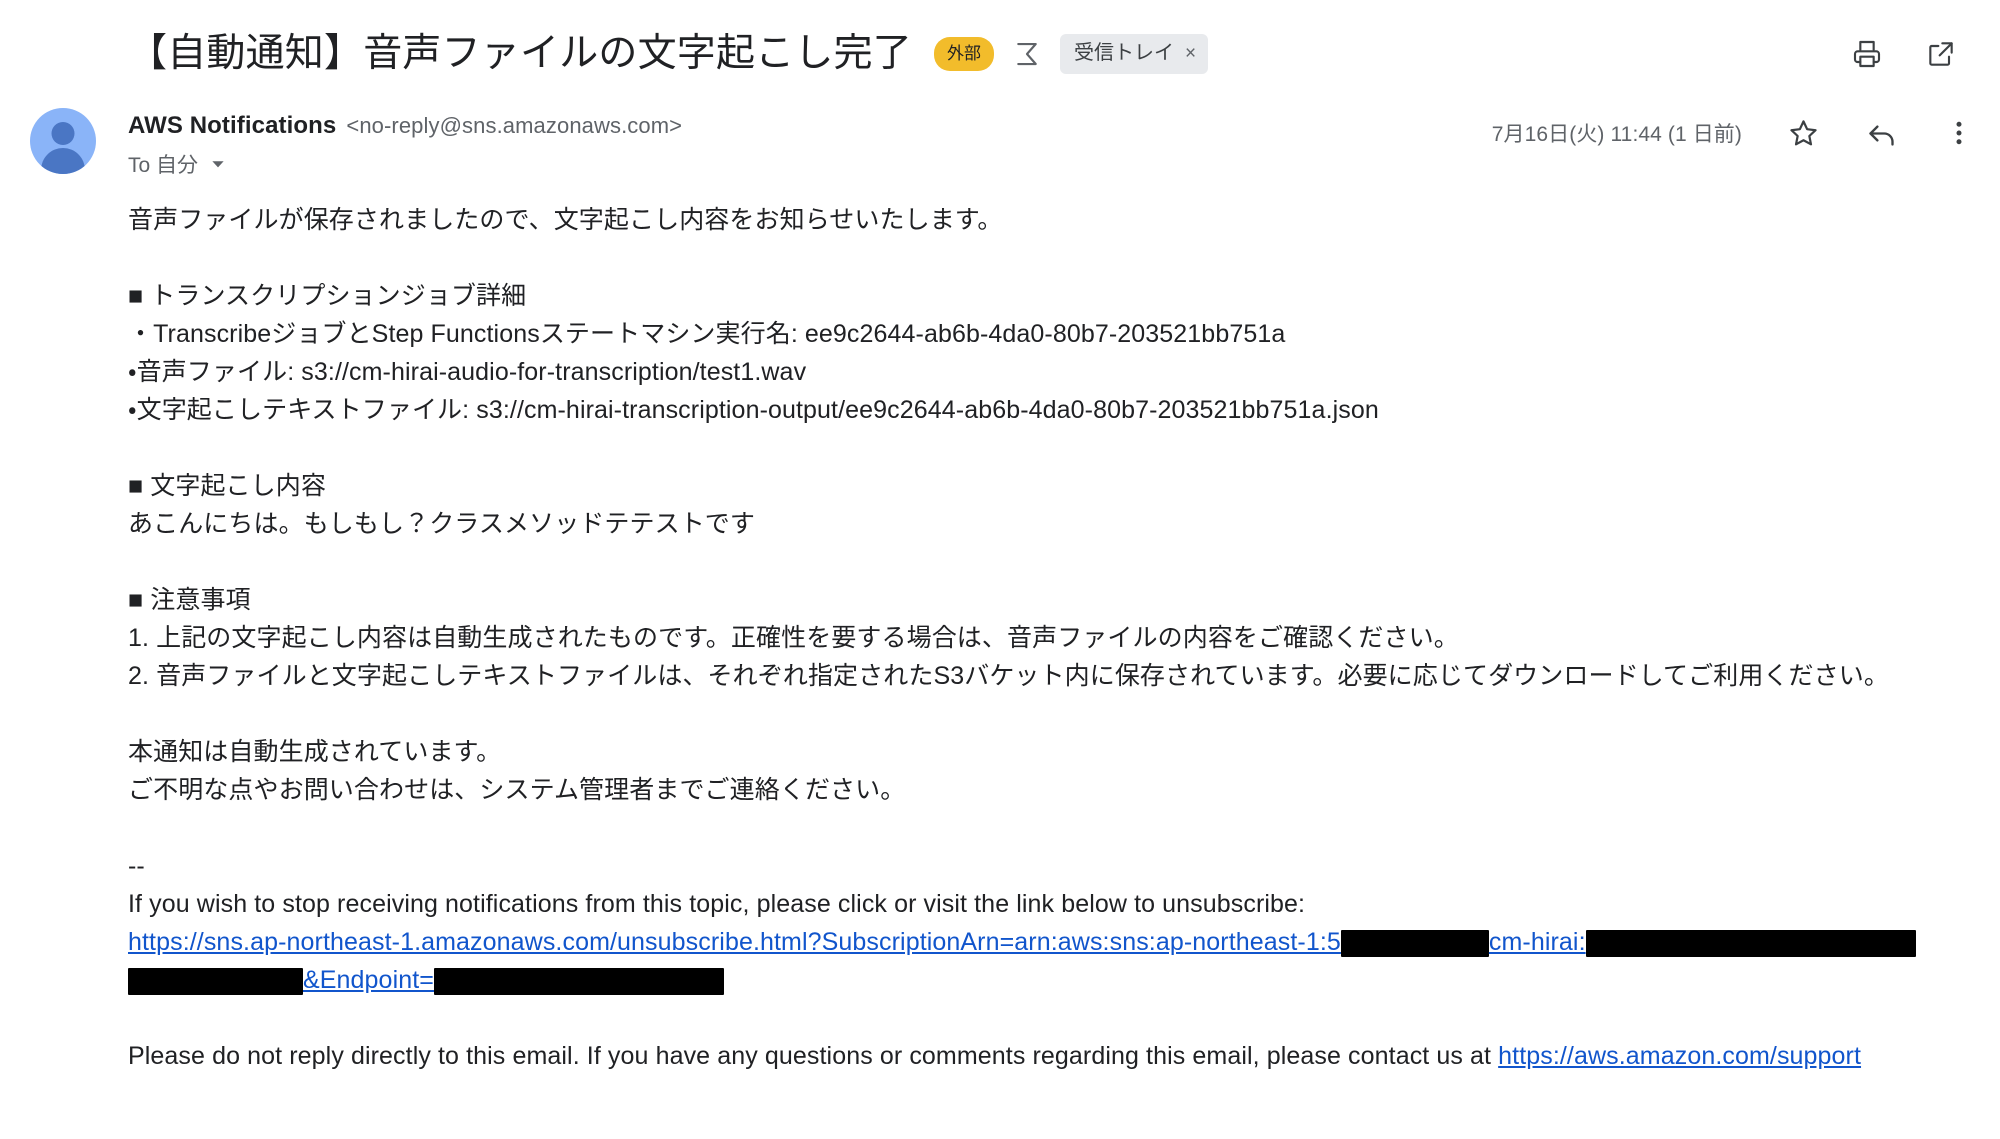 The image size is (2000, 1139). What do you see at coordinates (1124, 53) in the screenshot?
I see `label-chip-text: 受信トレイ` at bounding box center [1124, 53].